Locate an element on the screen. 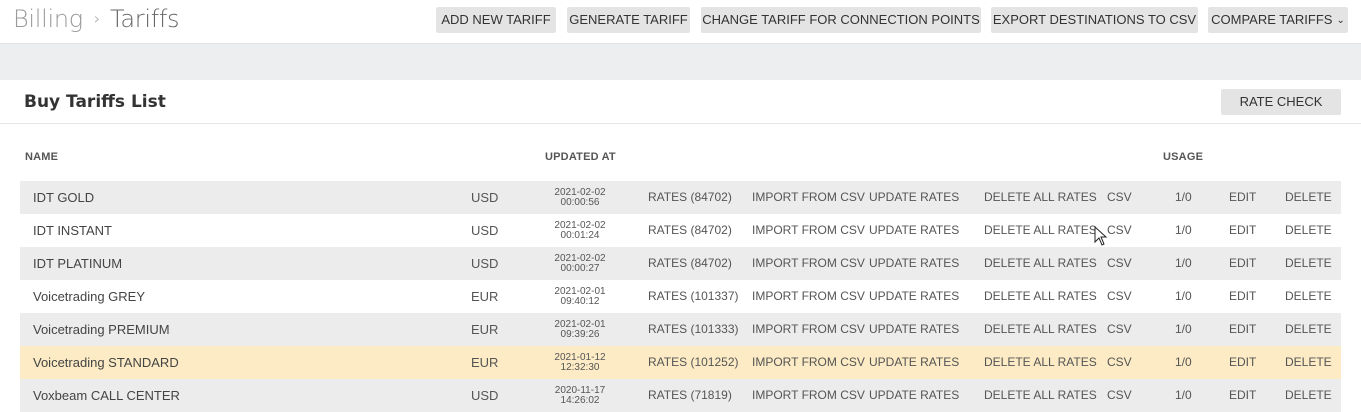 The image size is (1361, 412). add-new-tariff-button: ADD NEW TARIFF is located at coordinates (496, 20).